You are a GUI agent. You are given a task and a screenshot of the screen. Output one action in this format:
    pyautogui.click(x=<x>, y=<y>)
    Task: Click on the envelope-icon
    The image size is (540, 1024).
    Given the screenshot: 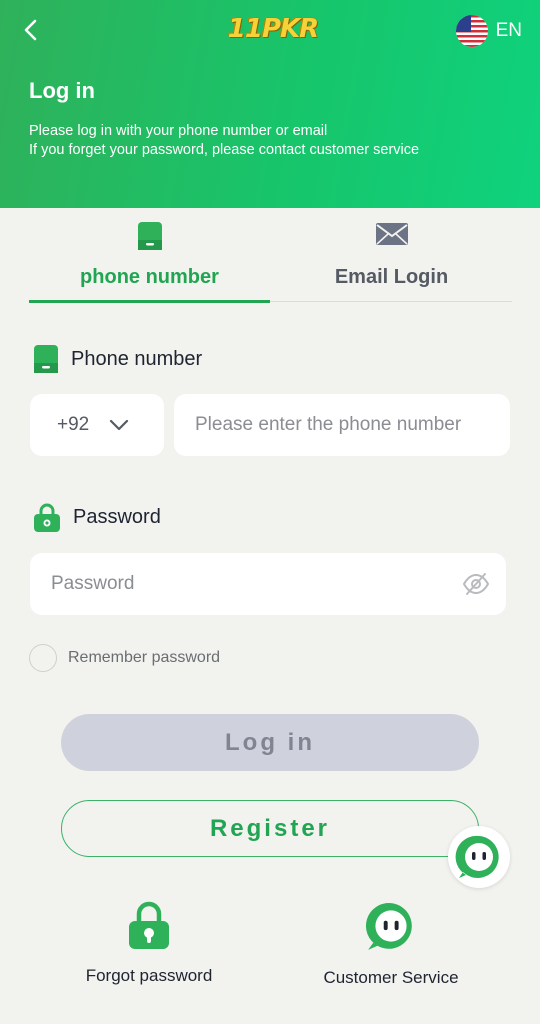 What is the action you would take?
    pyautogui.click(x=391, y=234)
    